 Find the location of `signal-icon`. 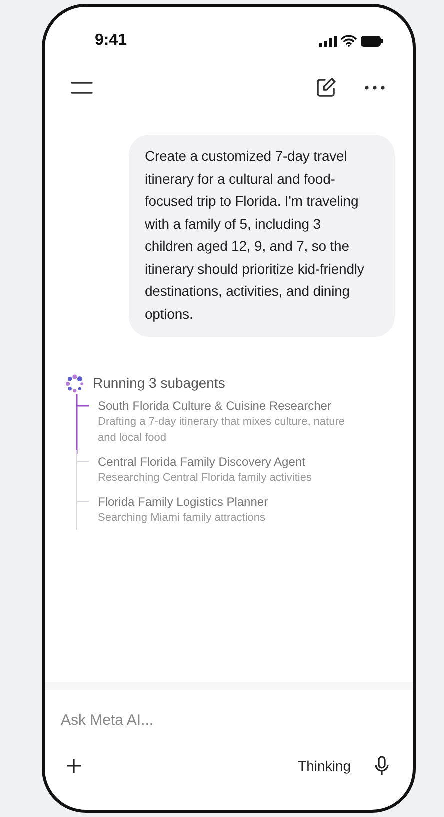

signal-icon is located at coordinates (328, 41).